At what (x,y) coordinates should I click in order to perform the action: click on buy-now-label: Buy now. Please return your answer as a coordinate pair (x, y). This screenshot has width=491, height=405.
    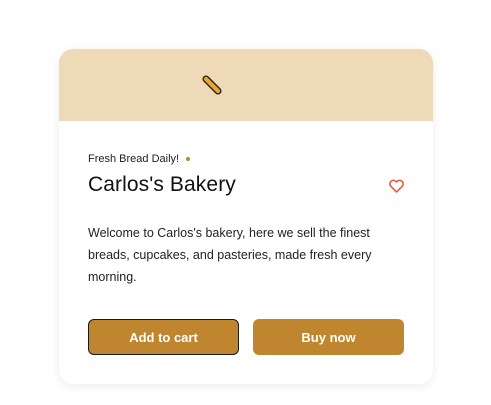
    Looking at the image, I should click on (328, 337).